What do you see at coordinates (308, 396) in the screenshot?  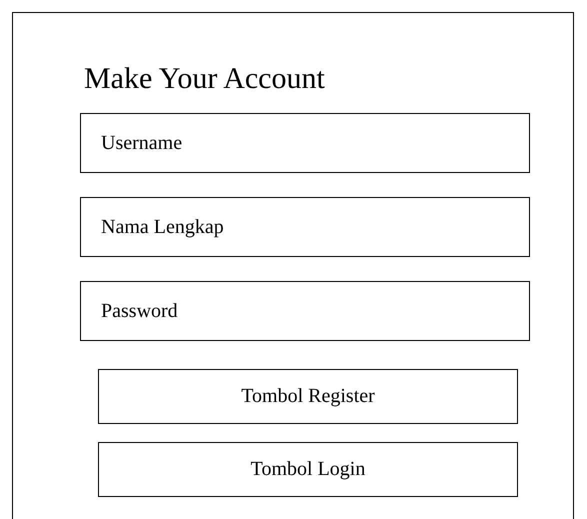 I see `register-button: Tombol Register` at bounding box center [308, 396].